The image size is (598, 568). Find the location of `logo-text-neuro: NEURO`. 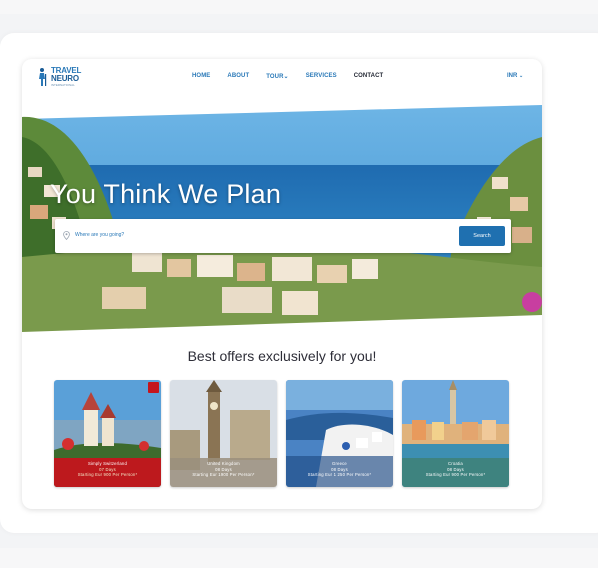

logo-text-neuro: NEURO is located at coordinates (65, 78).